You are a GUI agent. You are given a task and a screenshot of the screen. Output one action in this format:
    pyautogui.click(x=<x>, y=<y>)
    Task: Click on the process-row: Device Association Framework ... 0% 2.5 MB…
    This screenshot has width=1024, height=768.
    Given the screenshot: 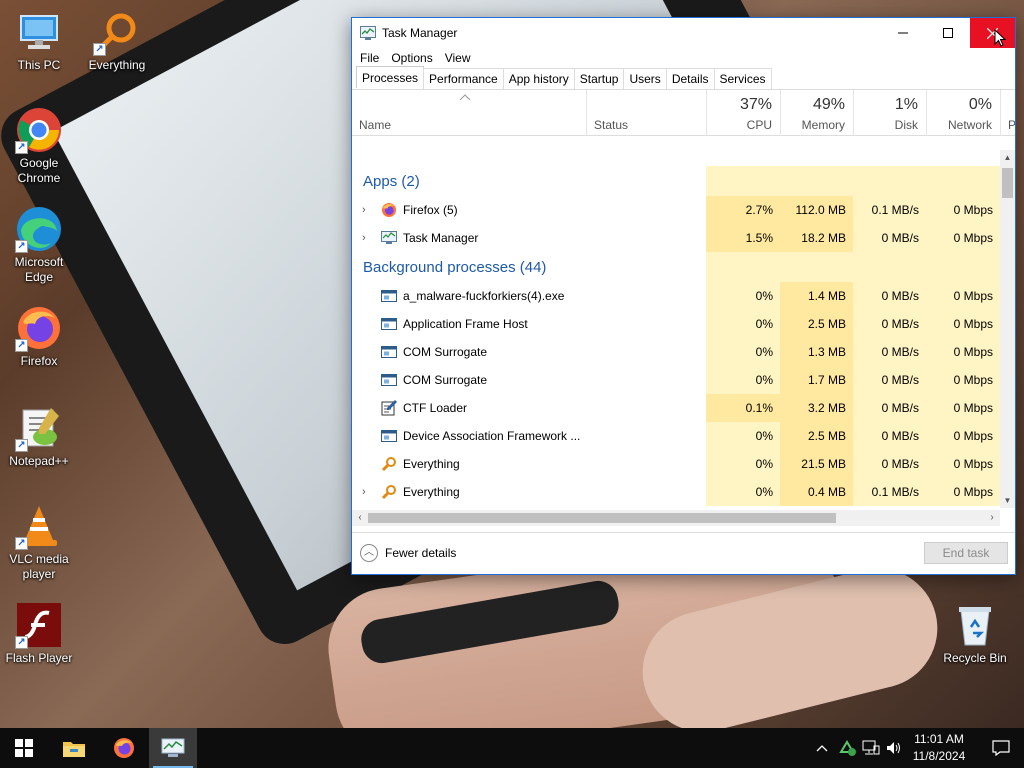 What is the action you would take?
    pyautogui.click(x=676, y=436)
    